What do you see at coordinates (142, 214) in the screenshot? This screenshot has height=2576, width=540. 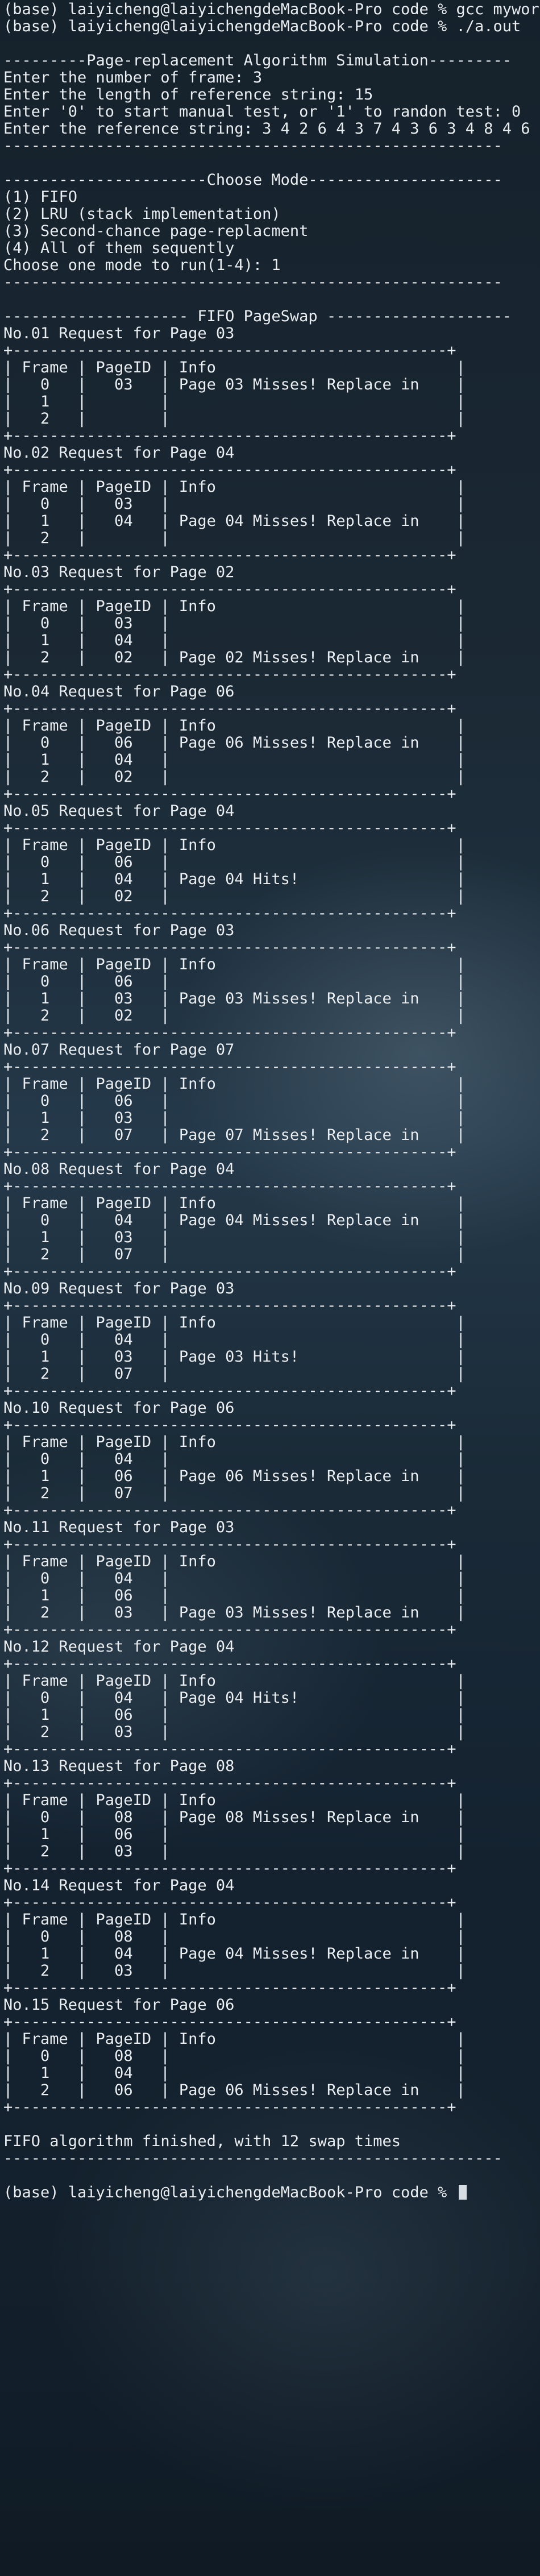 I see `terminal-line: (2) LRU (stack implementation)` at bounding box center [142, 214].